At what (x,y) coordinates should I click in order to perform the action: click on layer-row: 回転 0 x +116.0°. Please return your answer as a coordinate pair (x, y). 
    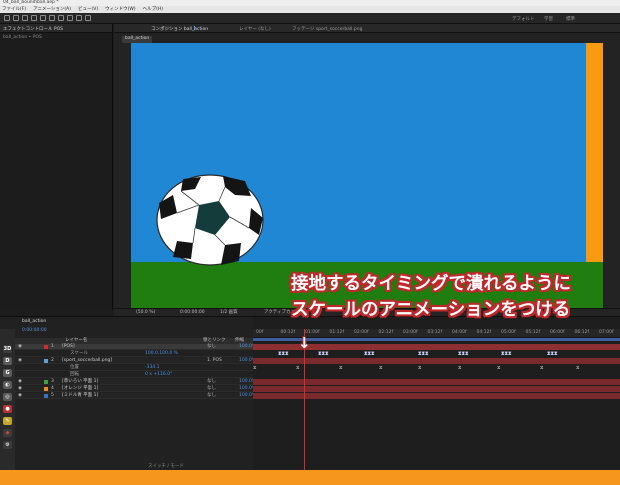
    Looking at the image, I should click on (134, 375).